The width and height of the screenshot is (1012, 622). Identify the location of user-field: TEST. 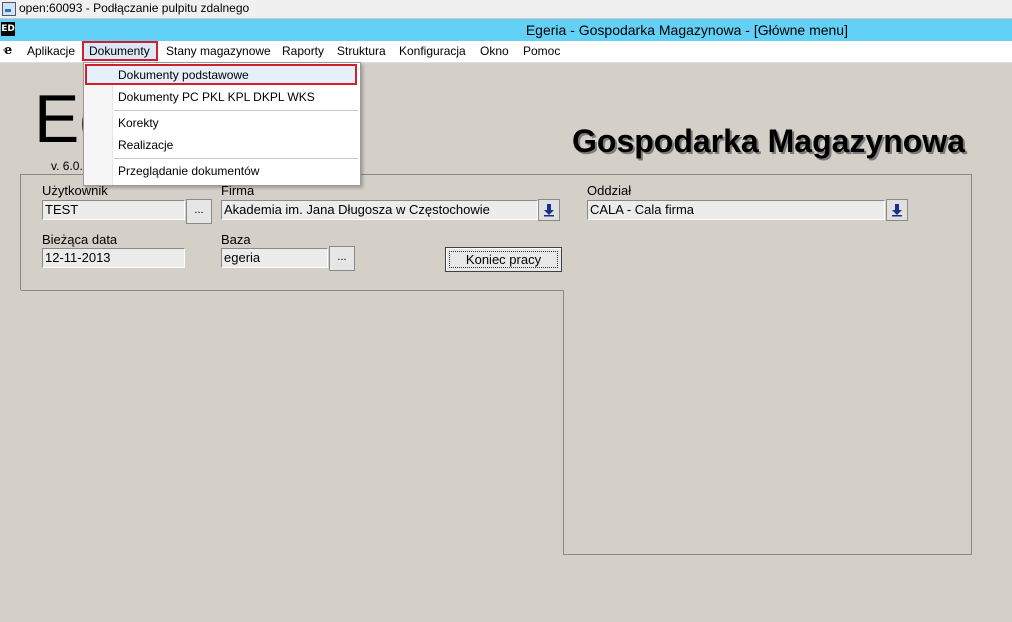
(113, 210).